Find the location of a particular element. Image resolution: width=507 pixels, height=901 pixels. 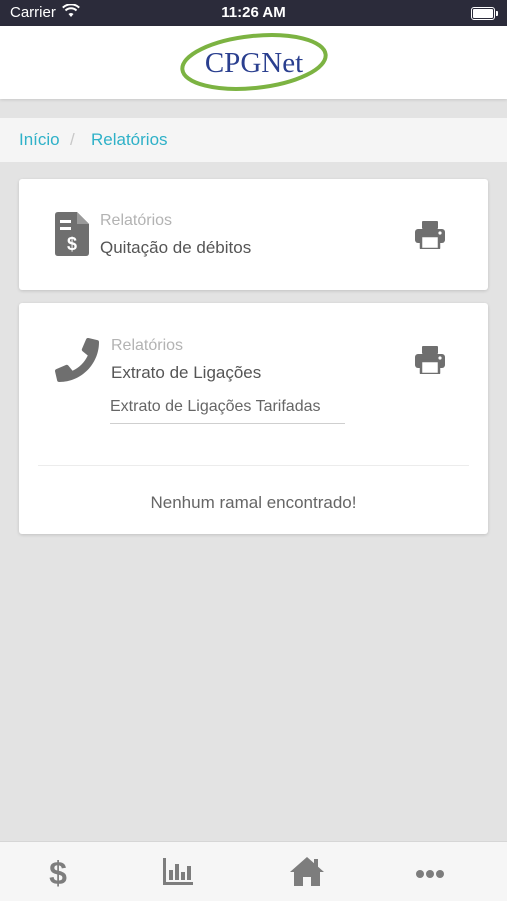

report-type-select: Extrato de Ligações Tarifadas is located at coordinates (227, 407).